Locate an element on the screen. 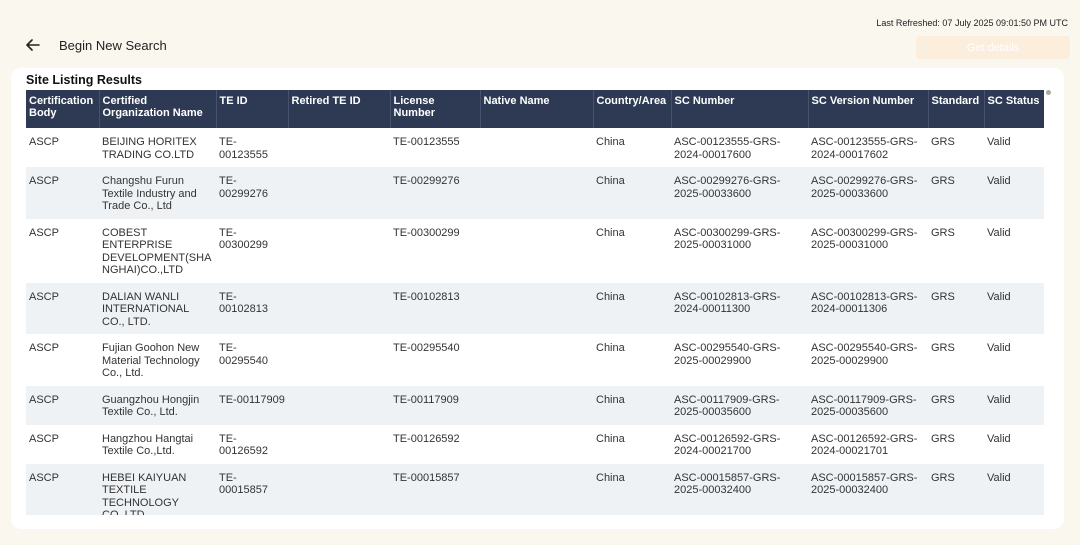 This screenshot has height=545, width=1080. back-button is located at coordinates (33, 45).